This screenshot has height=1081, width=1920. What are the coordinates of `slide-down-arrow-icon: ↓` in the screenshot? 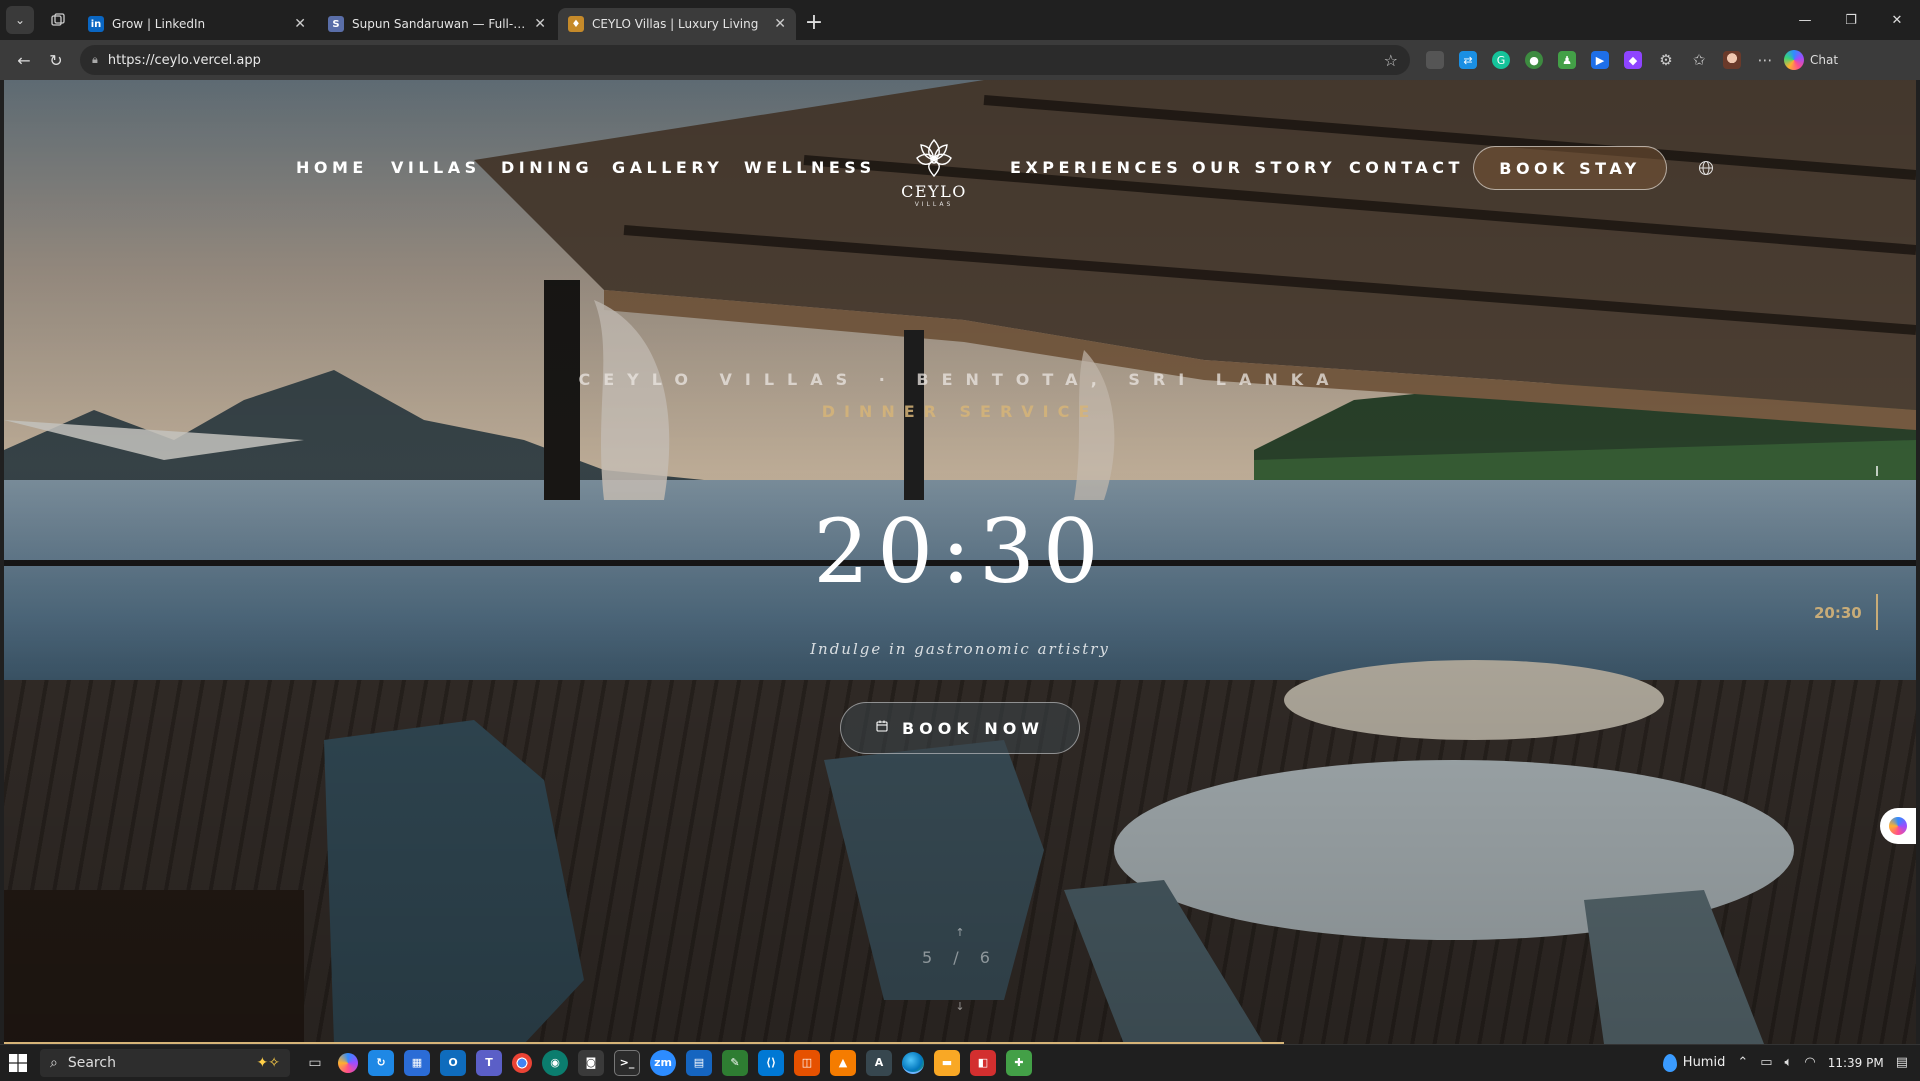 It's located at (960, 1006).